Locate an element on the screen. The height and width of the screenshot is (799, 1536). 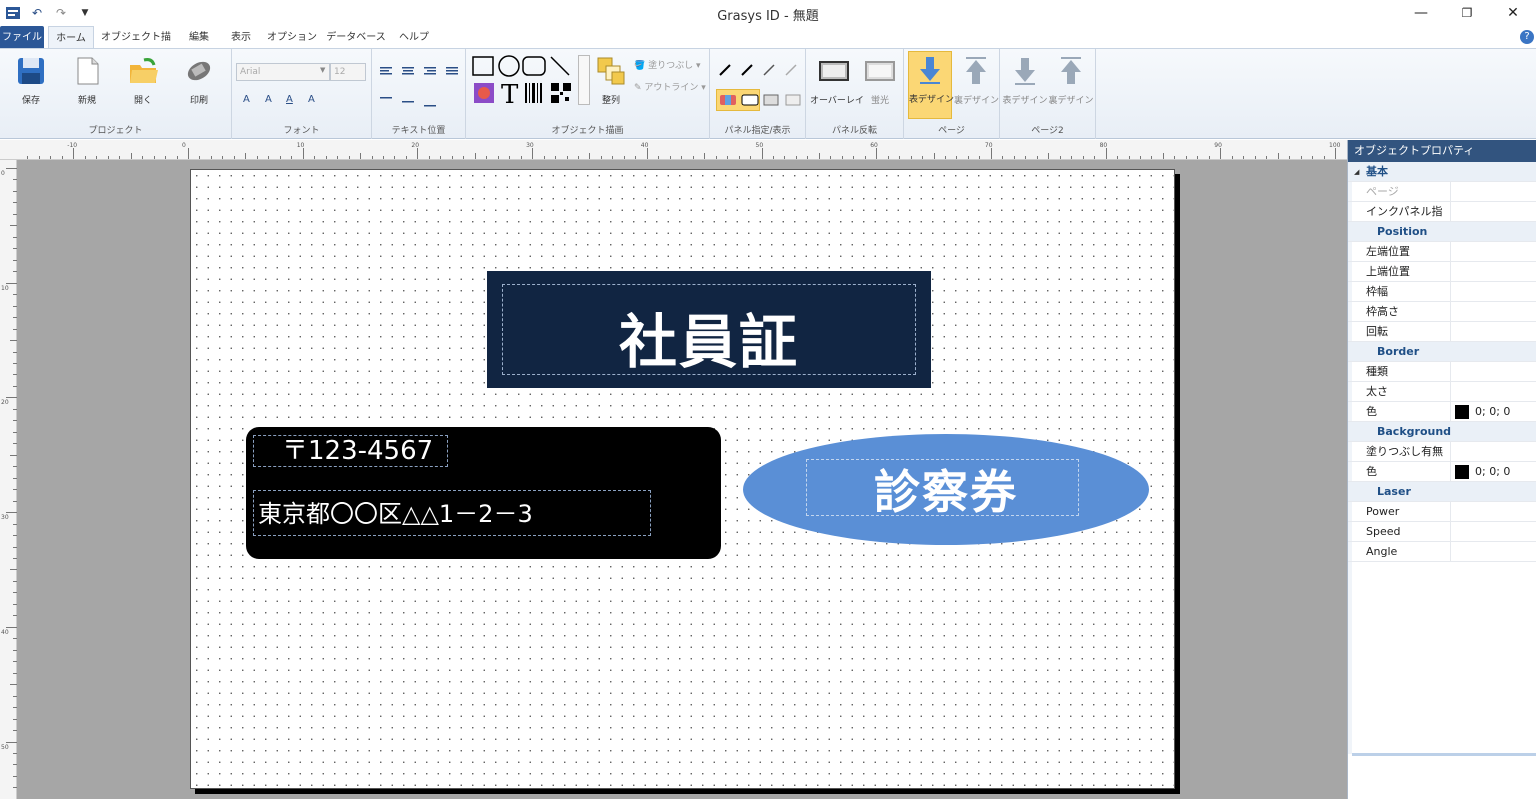
property-row: 上端位置 is located at coordinates (1442, 272).